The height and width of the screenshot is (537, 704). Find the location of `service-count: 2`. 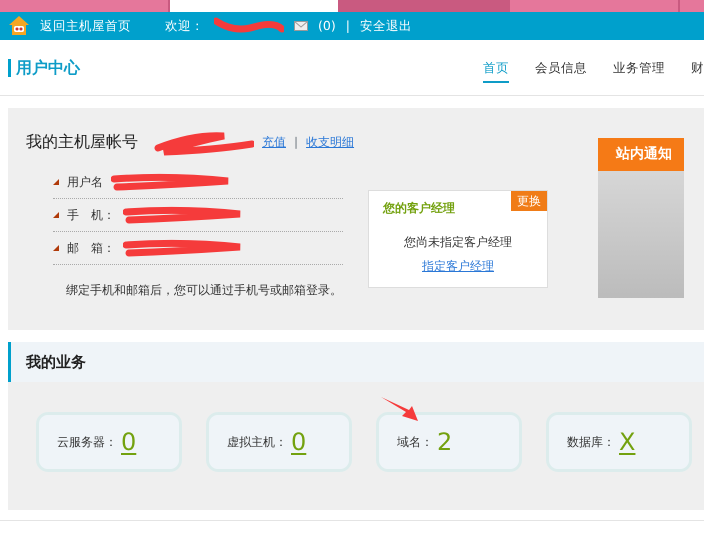

service-count: 2 is located at coordinates (444, 442).